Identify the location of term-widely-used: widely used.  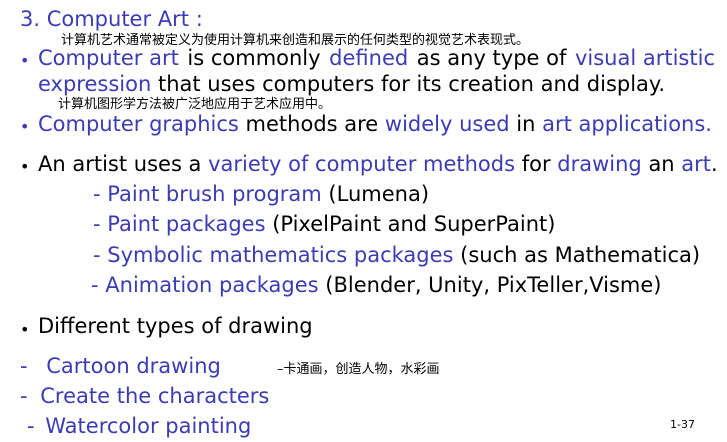
(447, 124).